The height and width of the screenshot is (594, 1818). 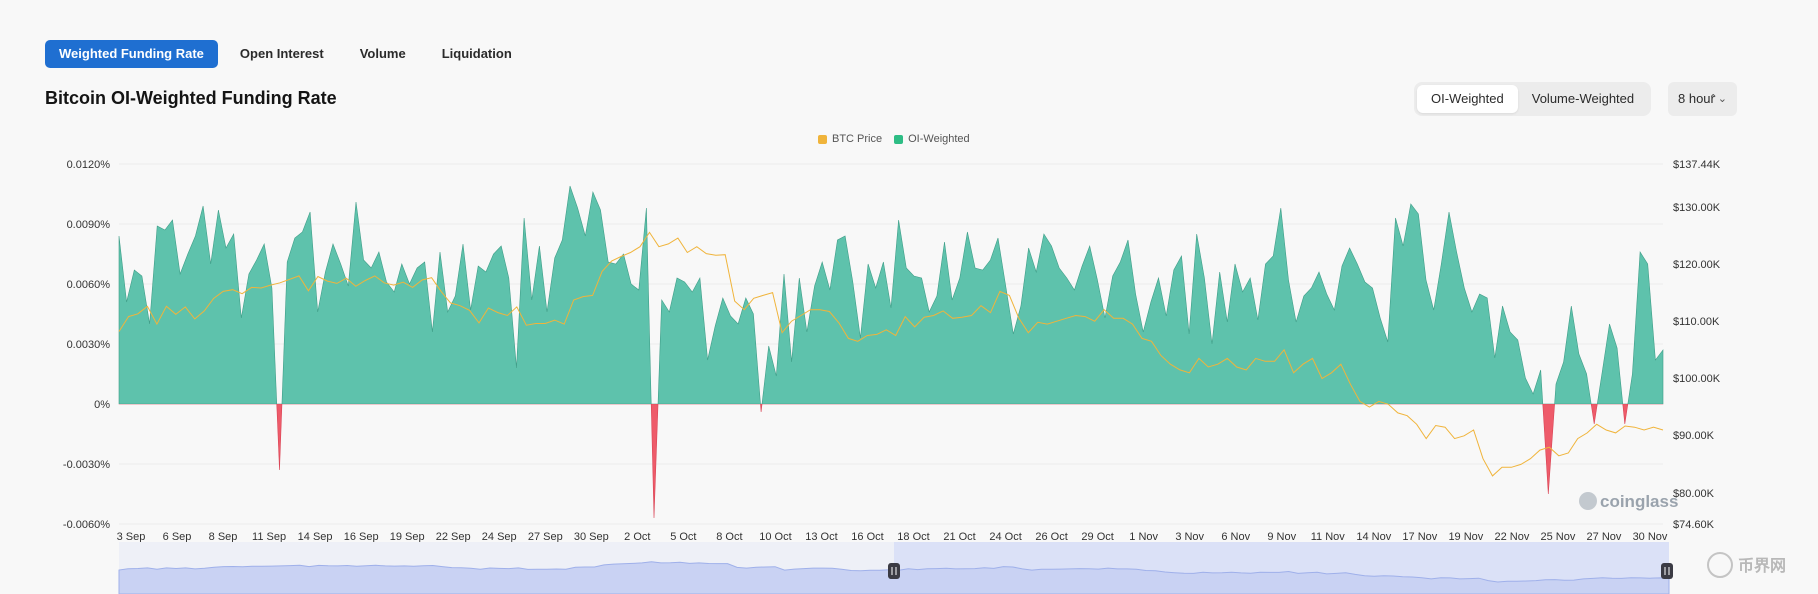 What do you see at coordinates (86, 465) in the screenshot?
I see `y-left-tick-label: -0.0030%` at bounding box center [86, 465].